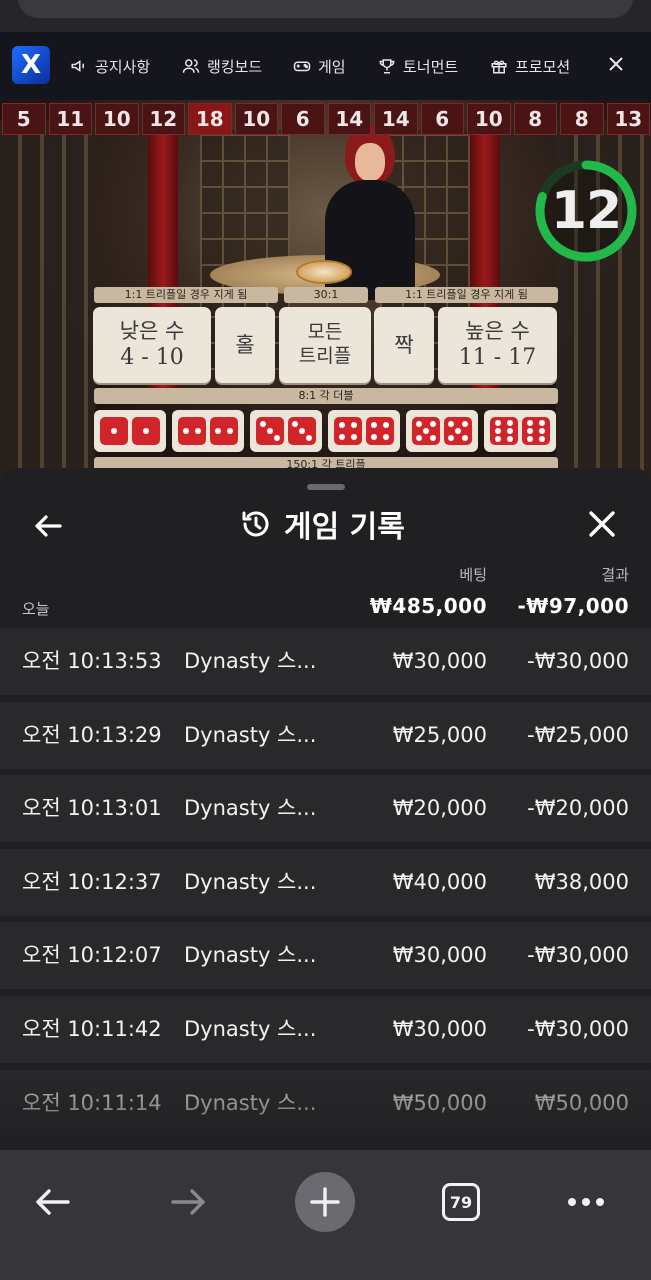 This screenshot has height=1280, width=651. What do you see at coordinates (325, 882) in the screenshot?
I see `history-row: 오전 10:12:37 Dynasty 스... ₩40,000 ₩38,000` at bounding box center [325, 882].